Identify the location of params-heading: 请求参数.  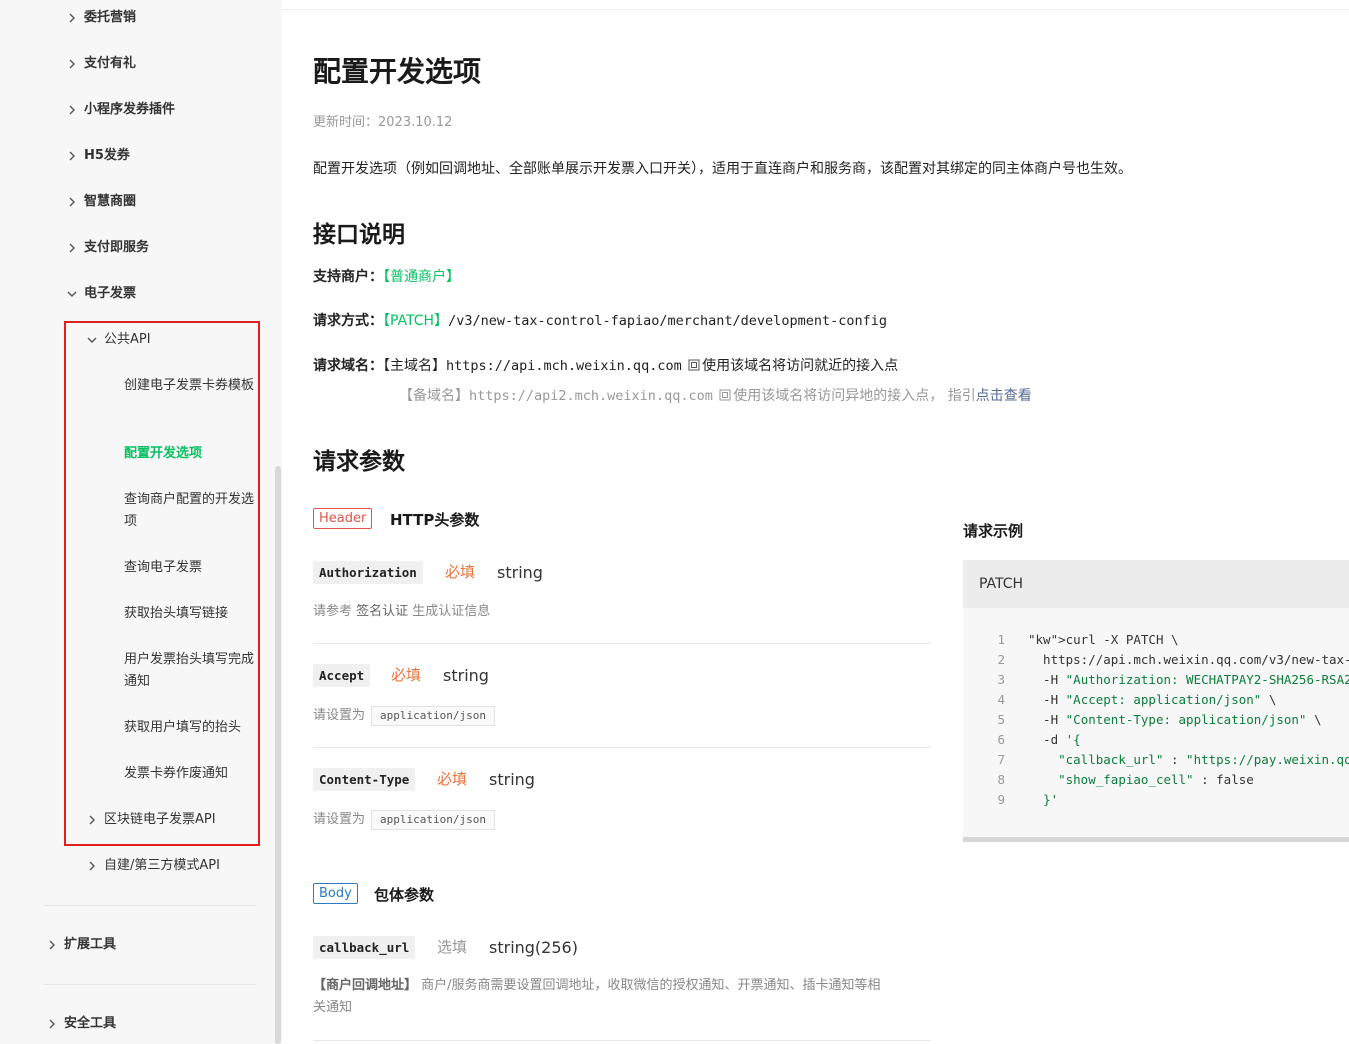
(359, 462).